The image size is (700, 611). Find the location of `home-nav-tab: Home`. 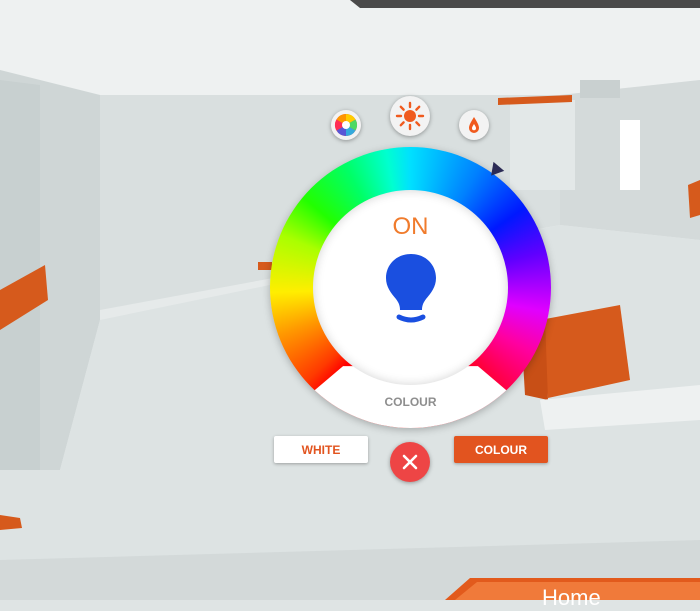

home-nav-tab: Home is located at coordinates (571, 598).